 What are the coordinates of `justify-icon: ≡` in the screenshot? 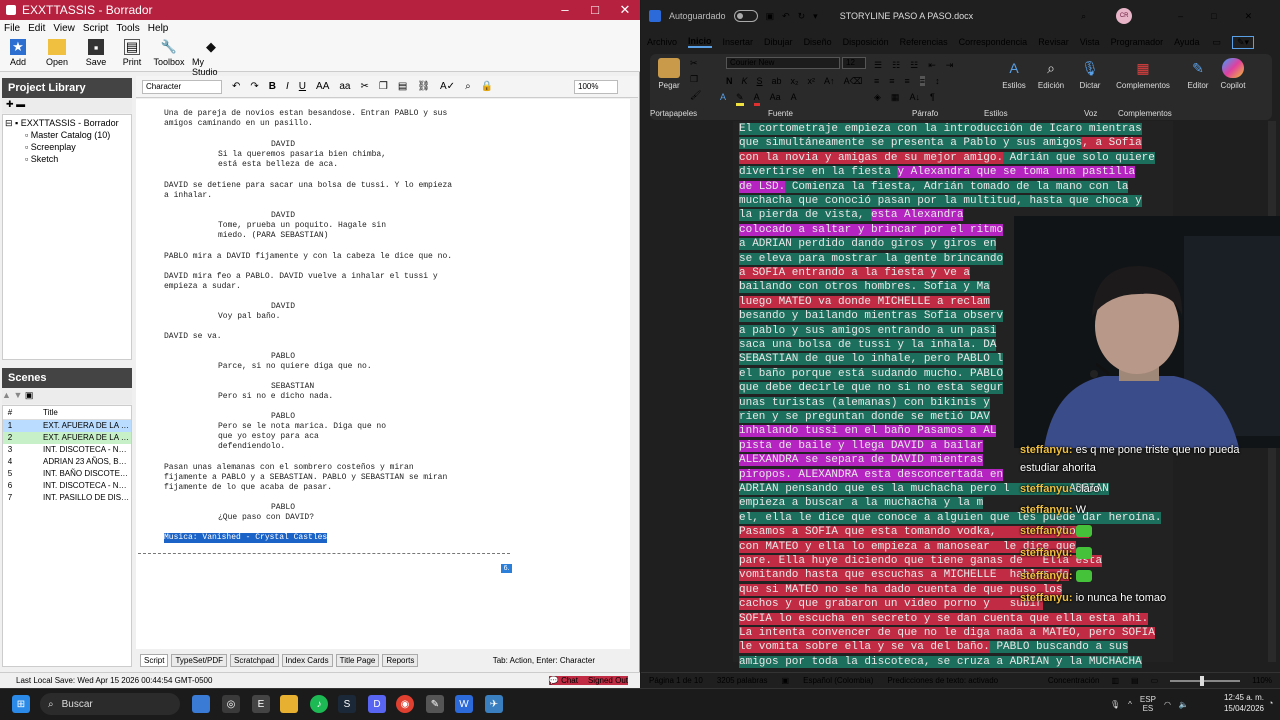 It's located at (922, 81).